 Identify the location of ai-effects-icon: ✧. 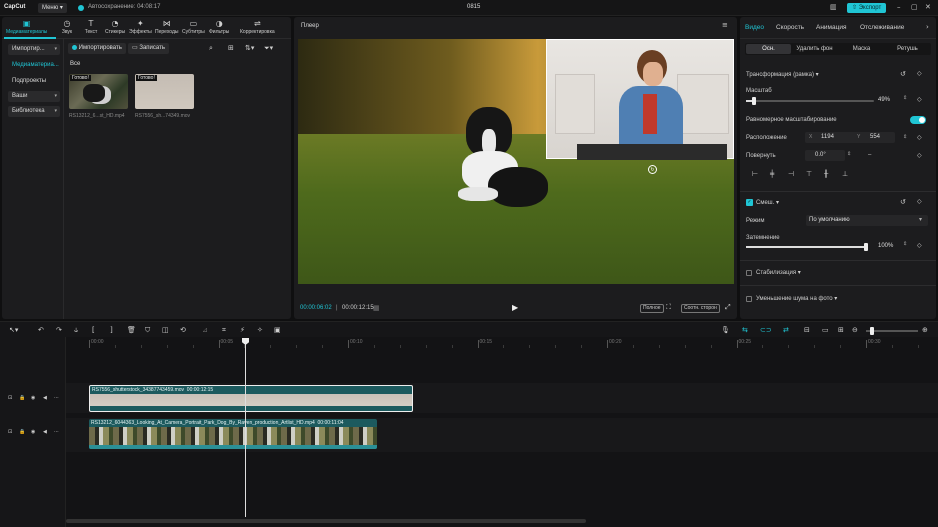
(260, 330).